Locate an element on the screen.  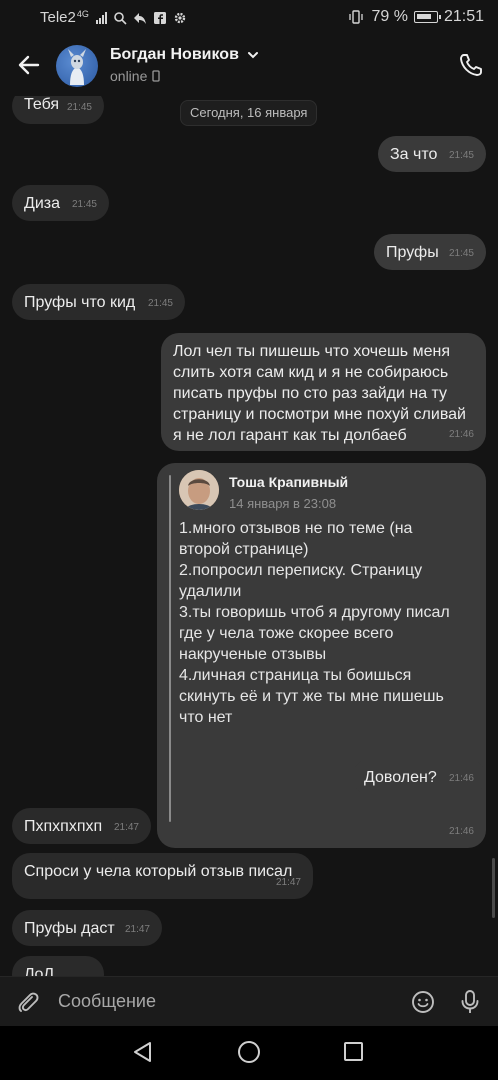
status-bar: Tele2 4G 79 % 21:51 is located at coordinates (249, 17).